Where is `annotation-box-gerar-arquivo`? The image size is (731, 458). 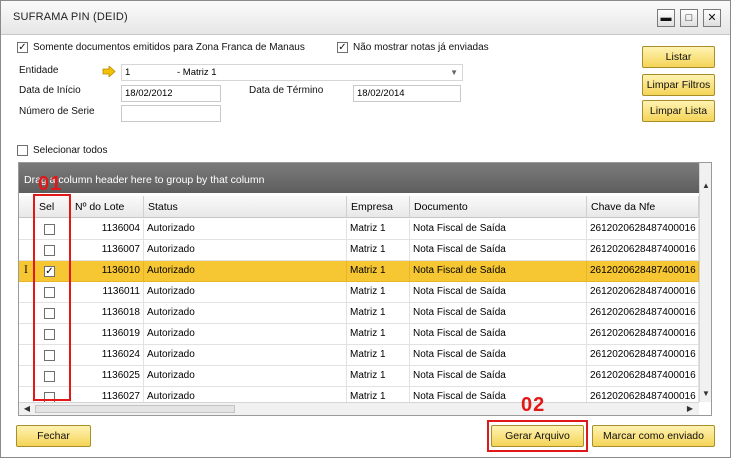
annotation-box-gerar-arquivo is located at coordinates (537, 436).